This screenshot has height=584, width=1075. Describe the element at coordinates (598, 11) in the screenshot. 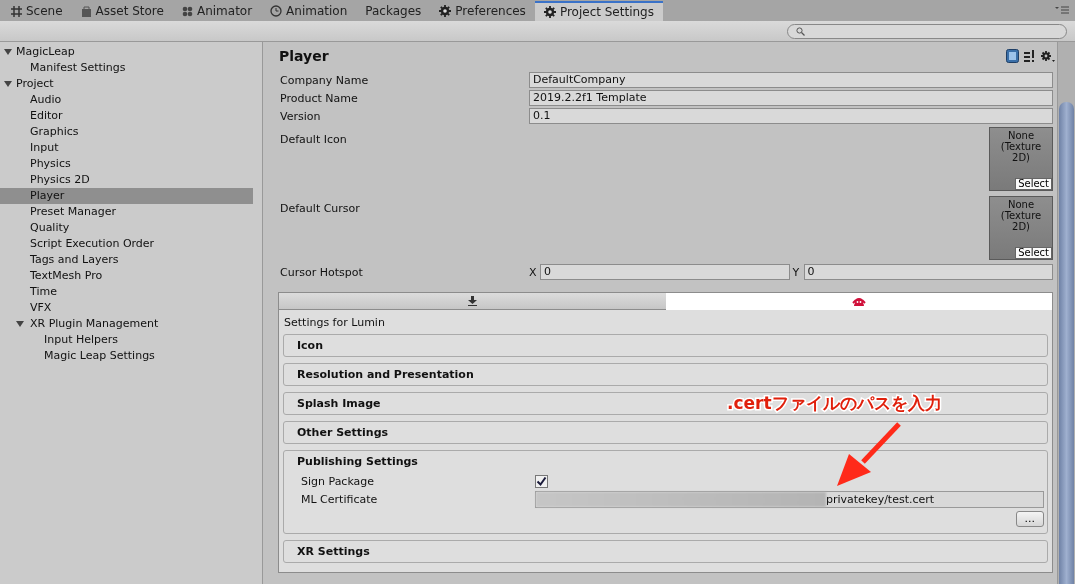

I see `window-tab: Project Settings` at that location.